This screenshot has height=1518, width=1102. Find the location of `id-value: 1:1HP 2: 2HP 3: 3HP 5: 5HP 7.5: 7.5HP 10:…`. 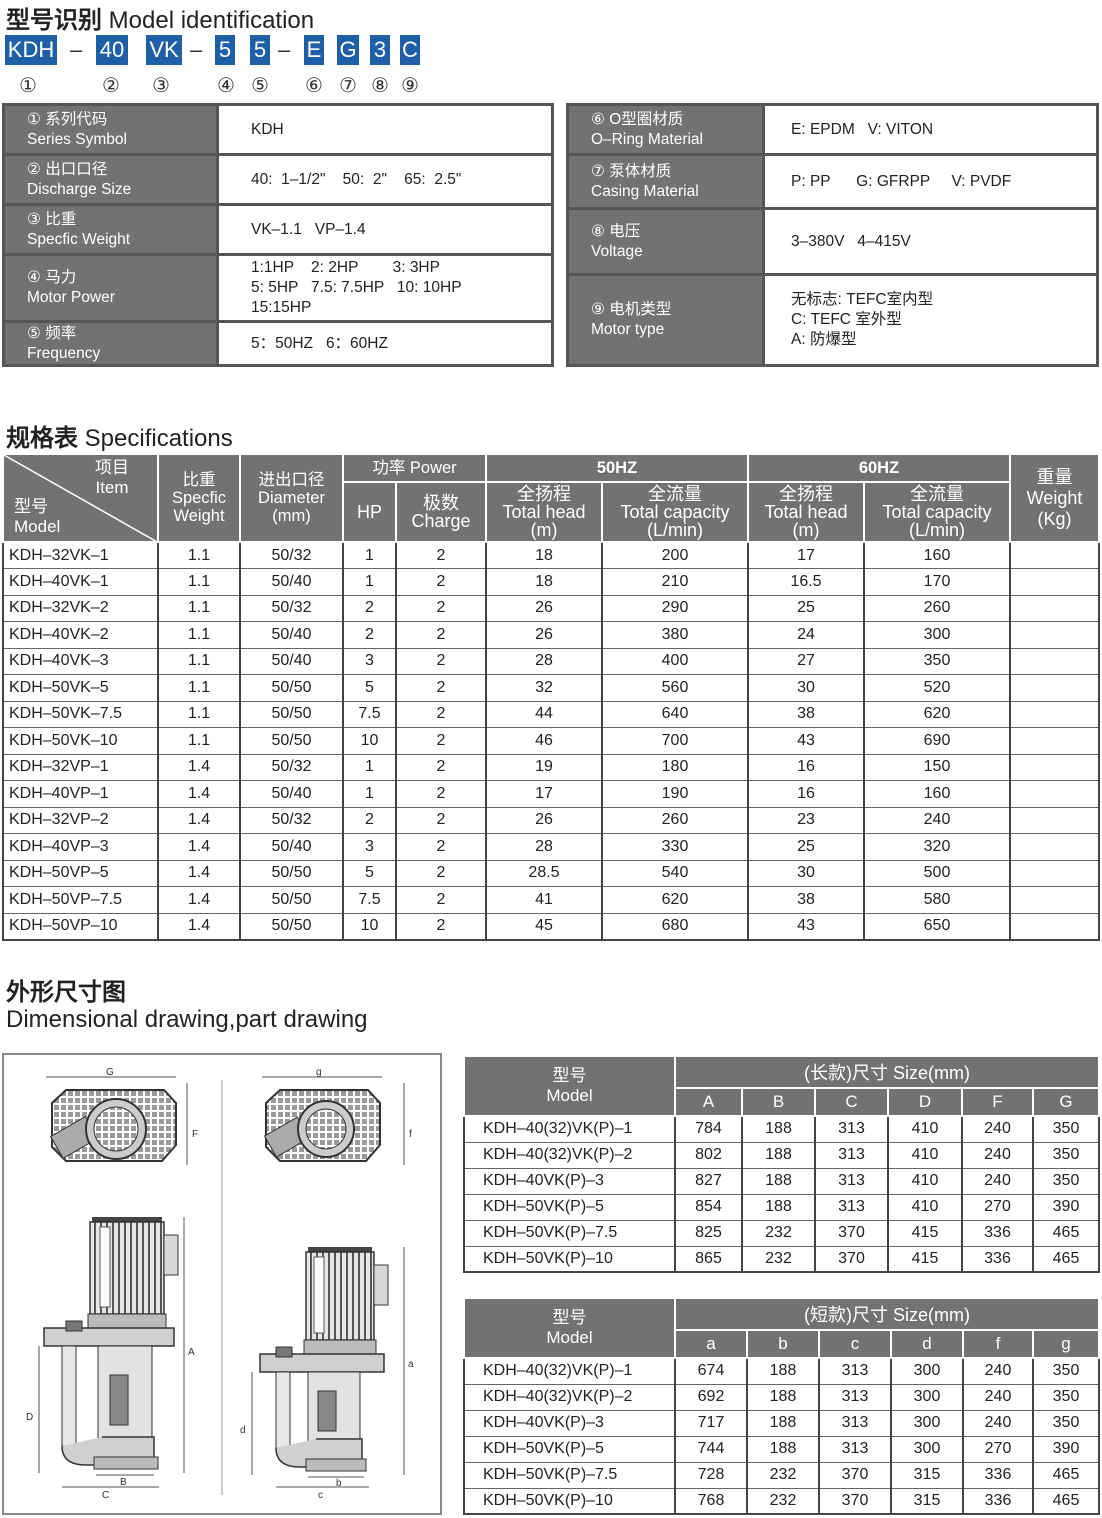

id-value: 1:1HP 2: 2HP 3: 3HP 5: 5HP 7.5: 7.5HP 10:… is located at coordinates (385, 288).